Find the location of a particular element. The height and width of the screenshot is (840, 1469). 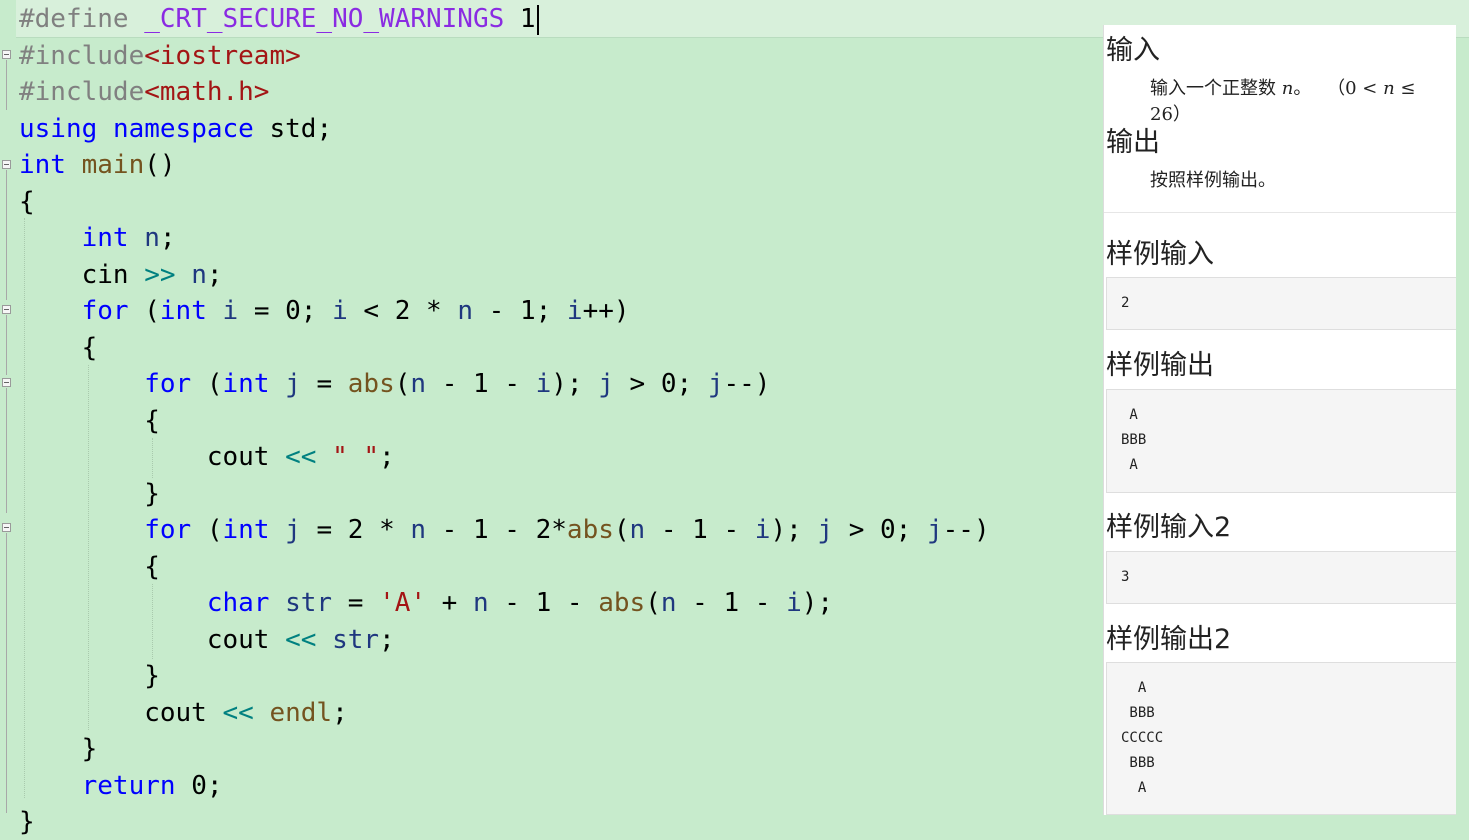

constraint-lo: 0 < is located at coordinates (1361, 88).